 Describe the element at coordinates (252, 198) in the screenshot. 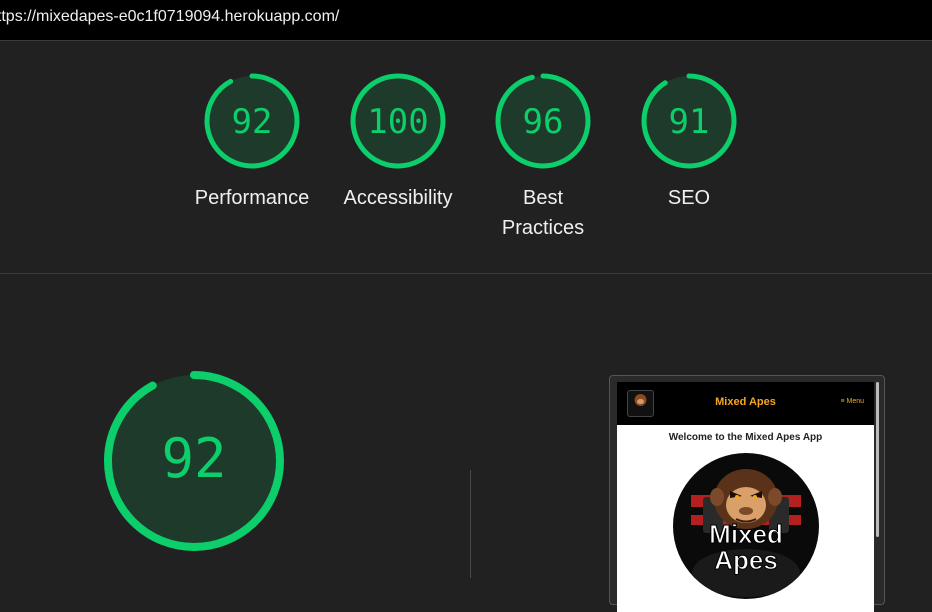

I see `gauge-label-performance: Performance` at that location.